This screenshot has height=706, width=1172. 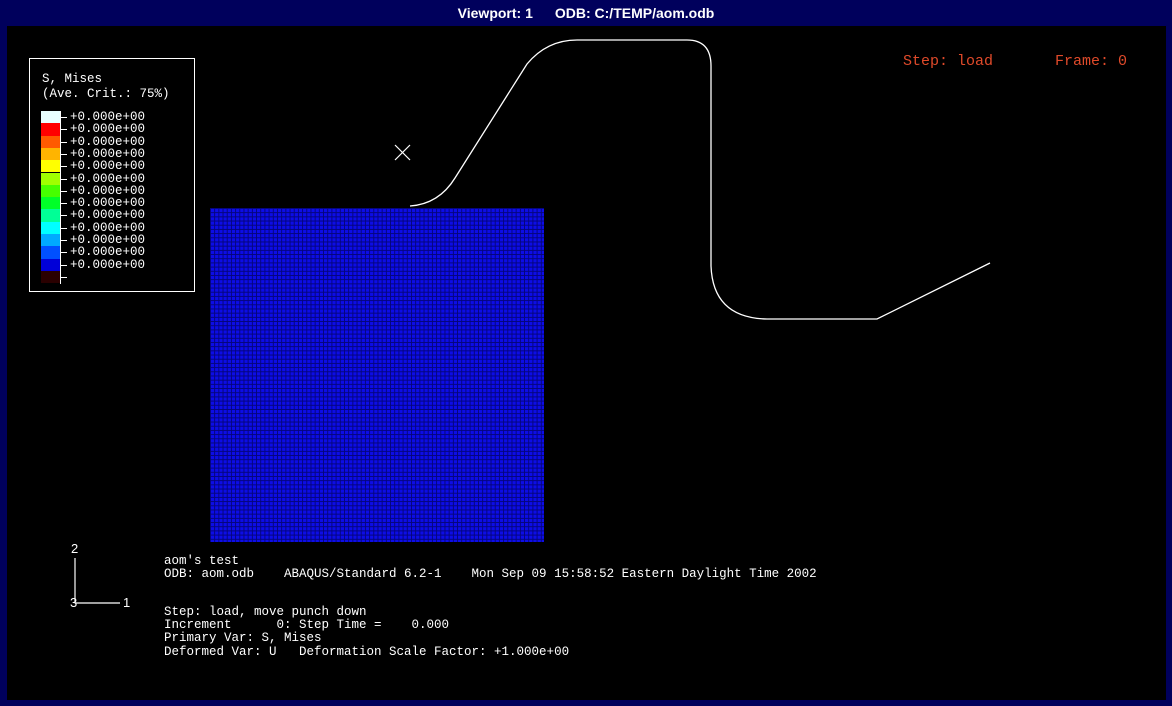 What do you see at coordinates (74, 602) in the screenshot?
I see `triad-axis-3-label: 3` at bounding box center [74, 602].